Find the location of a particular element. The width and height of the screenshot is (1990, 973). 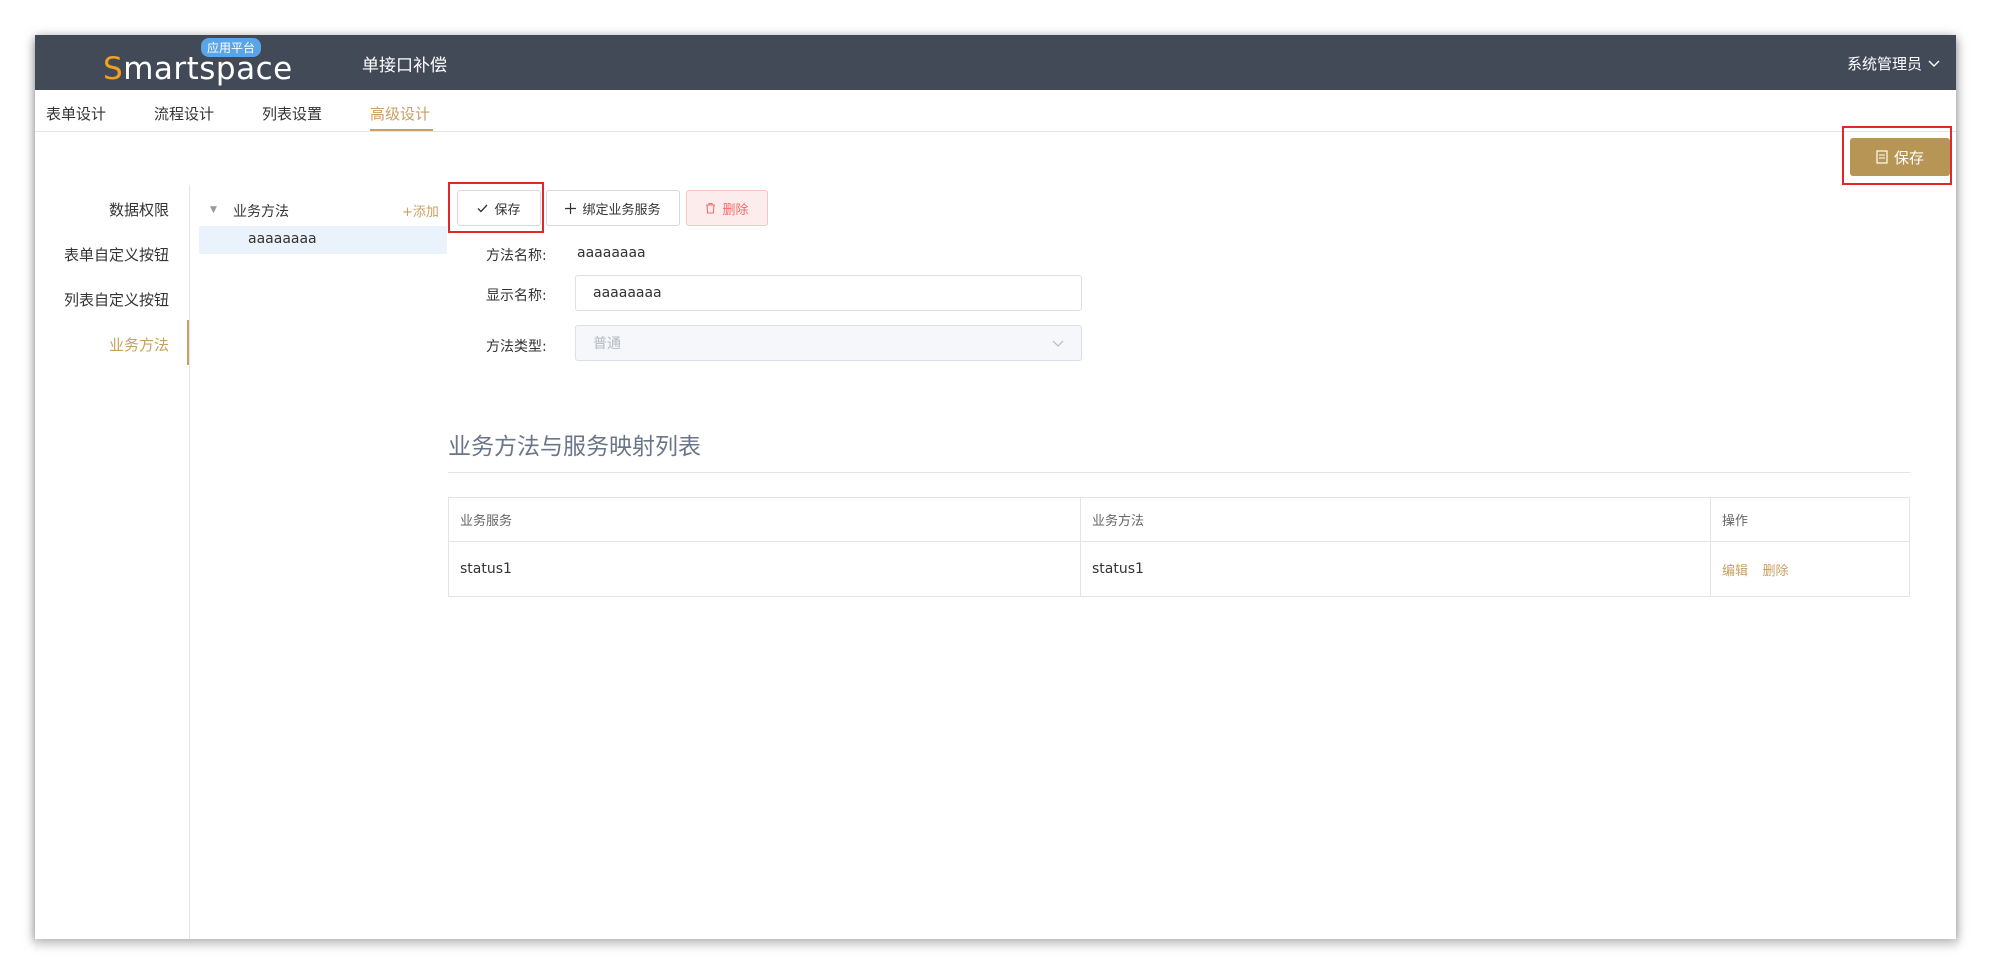

highlight-box-toolbar-save is located at coordinates (496, 207).